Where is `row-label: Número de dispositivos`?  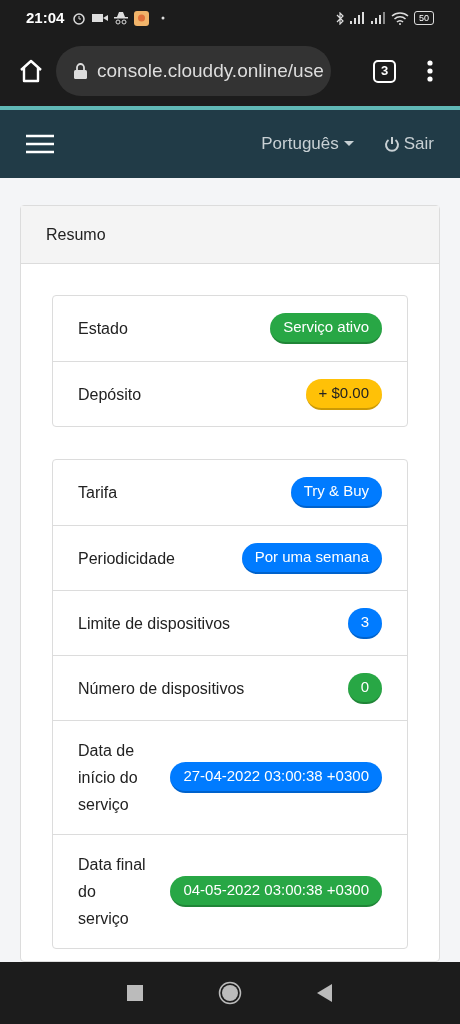 row-label: Número de dispositivos is located at coordinates (161, 688).